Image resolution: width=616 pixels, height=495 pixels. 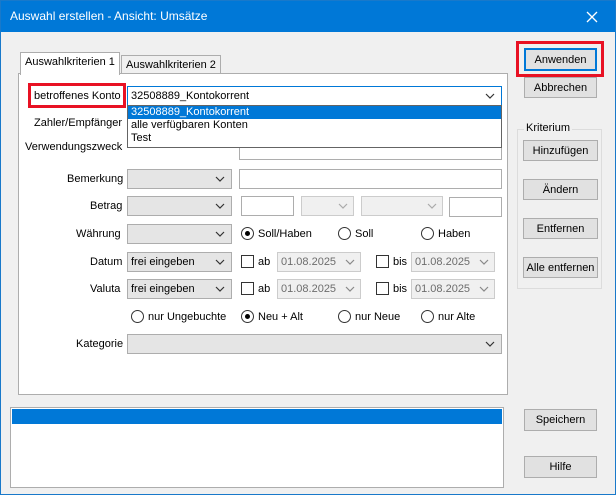 I want to click on bemerkung-operator-dropdown, so click(x=179, y=179).